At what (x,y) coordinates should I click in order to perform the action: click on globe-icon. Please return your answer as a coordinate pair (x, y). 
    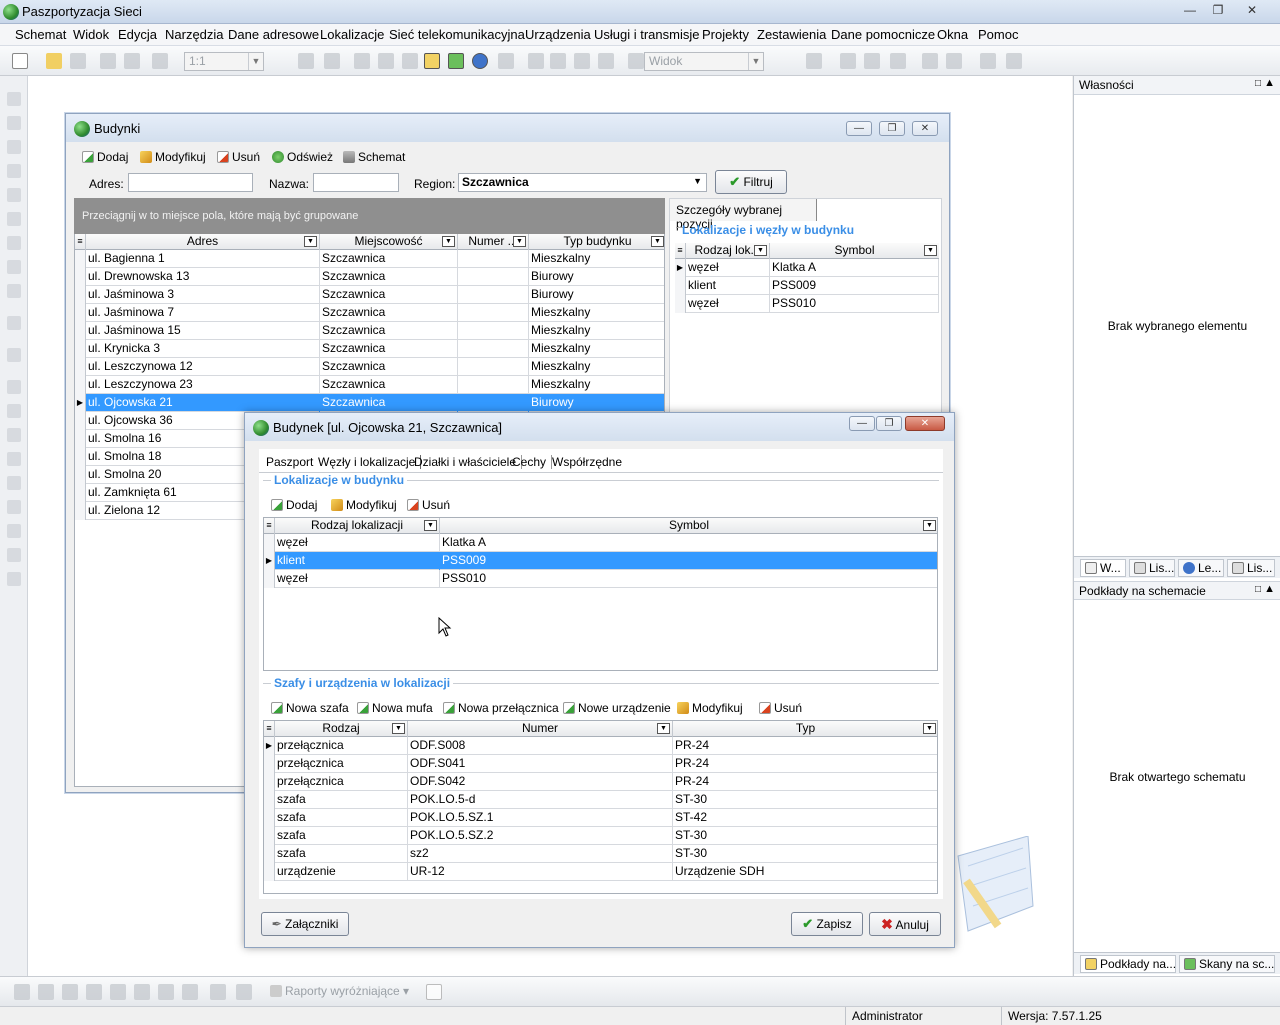
    Looking at the image, I should click on (898, 61).